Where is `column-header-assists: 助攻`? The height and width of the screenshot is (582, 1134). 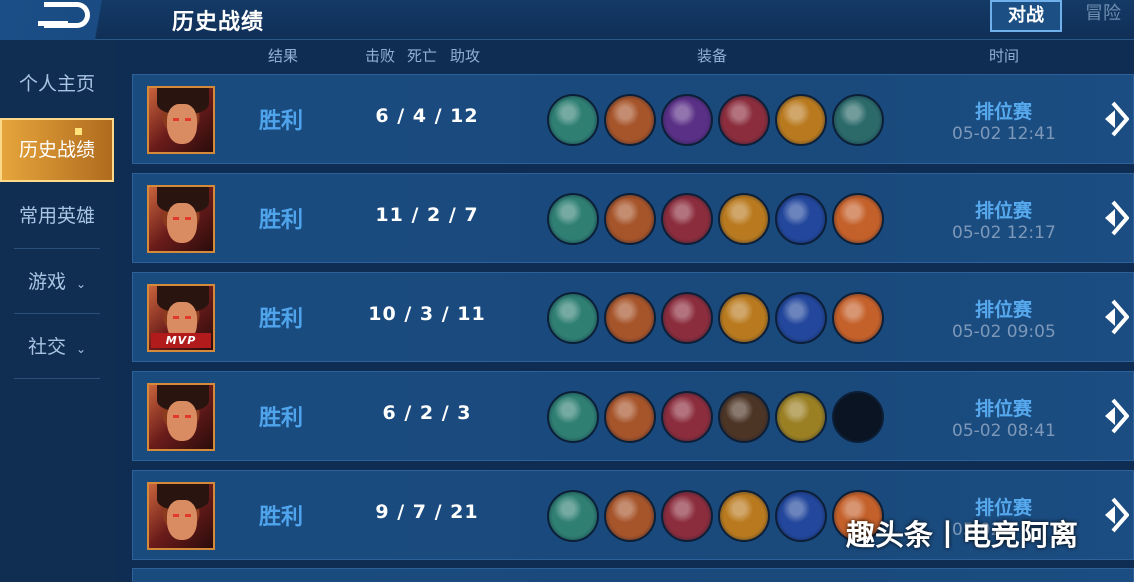 column-header-assists: 助攻 is located at coordinates (465, 56).